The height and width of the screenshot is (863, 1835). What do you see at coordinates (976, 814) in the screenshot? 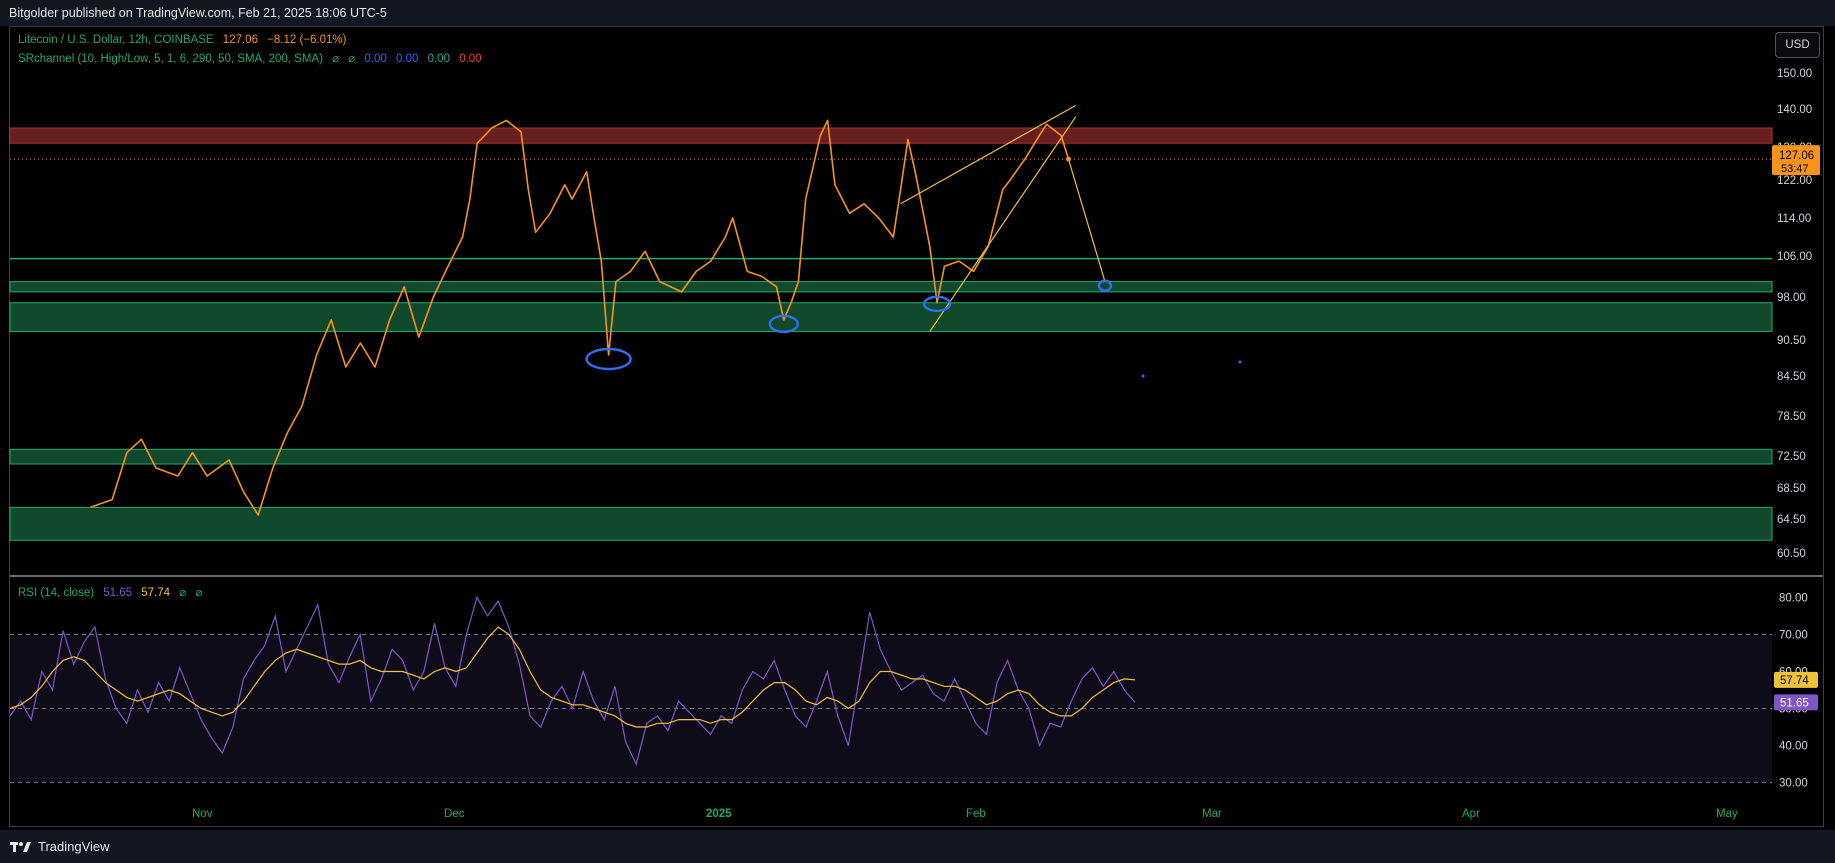
I see `time-tick-label: Feb` at bounding box center [976, 814].